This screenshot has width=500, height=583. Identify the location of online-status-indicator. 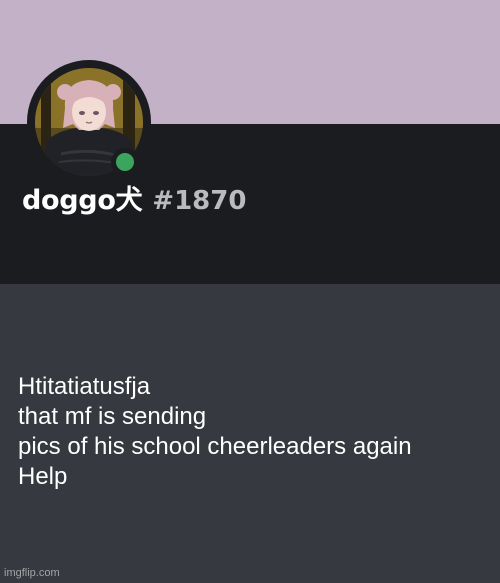
(125, 162).